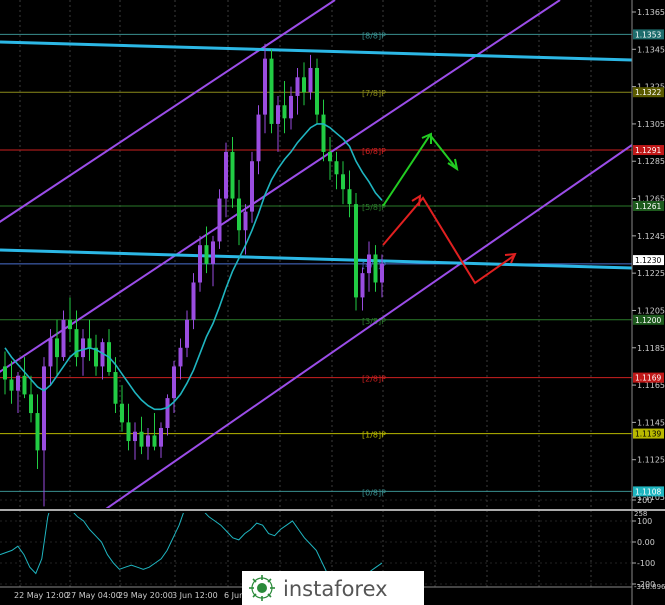  Describe the element at coordinates (374, 379) in the screenshot. I see `murrey-label-6: [2/8]P` at that location.